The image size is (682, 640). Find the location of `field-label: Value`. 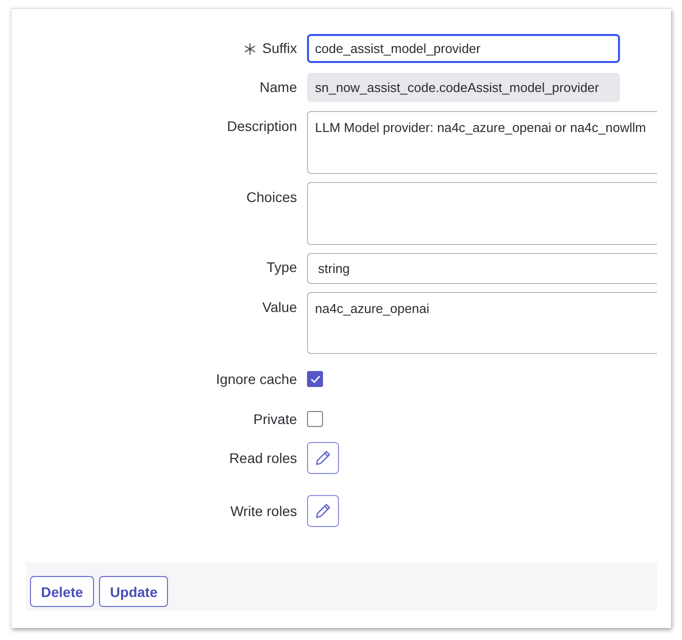

field-label: Value is located at coordinates (279, 307).